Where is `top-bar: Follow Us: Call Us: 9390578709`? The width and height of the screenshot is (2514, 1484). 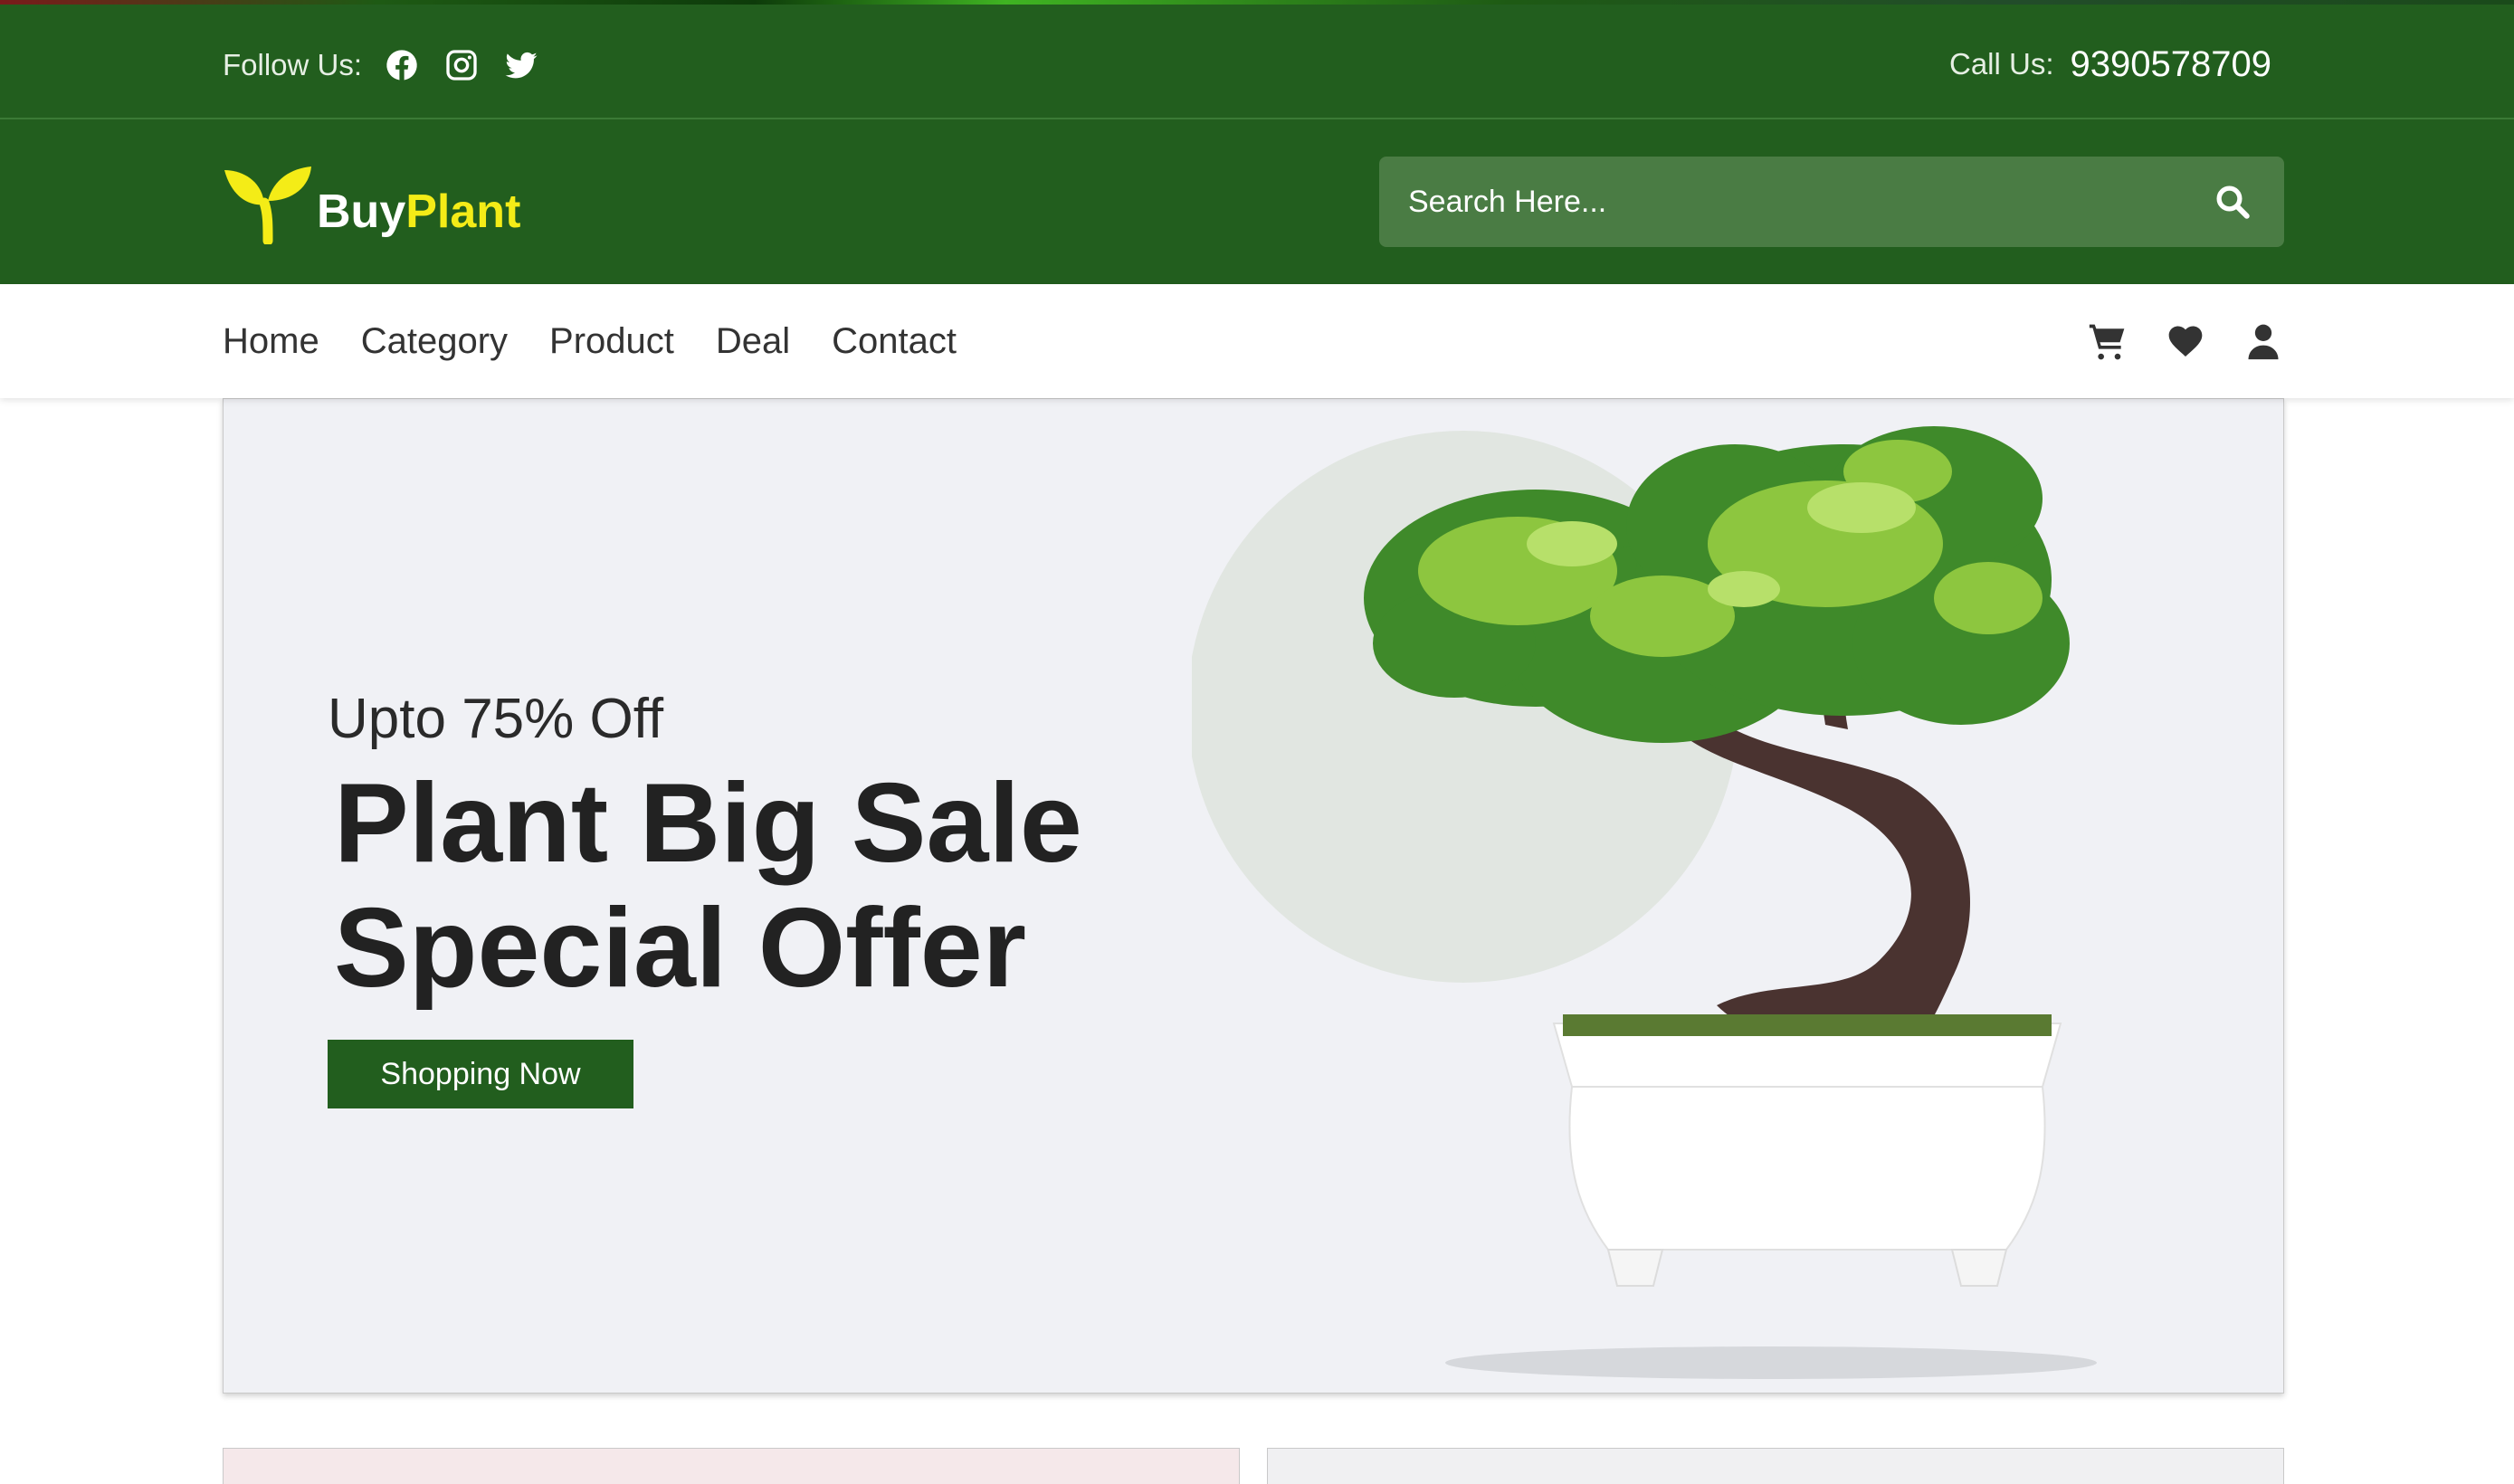
top-bar: Follow Us: Call Us: 9390578709 is located at coordinates (1257, 62).